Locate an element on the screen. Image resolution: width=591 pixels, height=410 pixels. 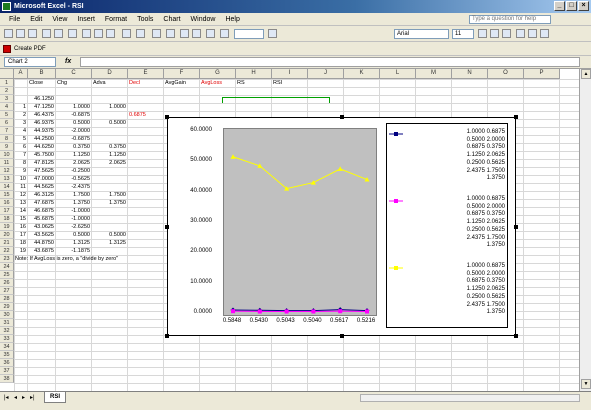
row-index-cell: 19 is located at coordinates (20, 251).